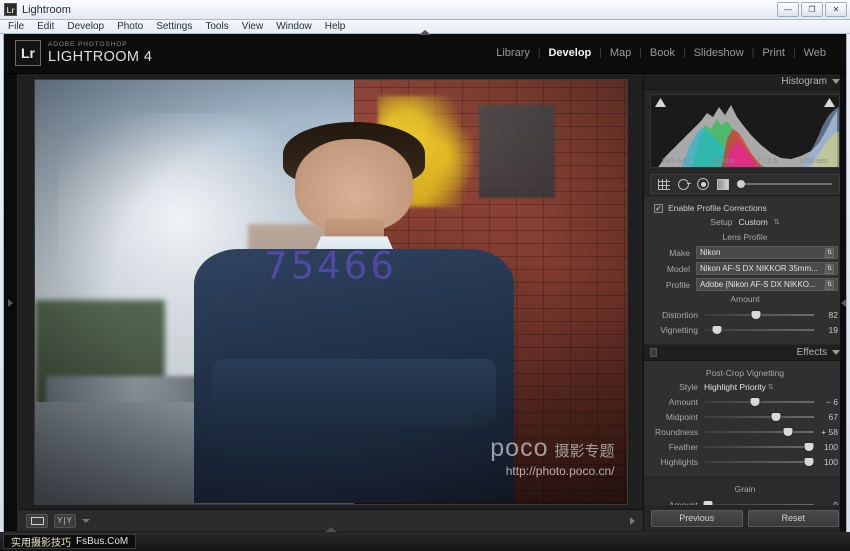  What do you see at coordinates (16, 26) in the screenshot?
I see `menu-item-file: File` at bounding box center [16, 26].